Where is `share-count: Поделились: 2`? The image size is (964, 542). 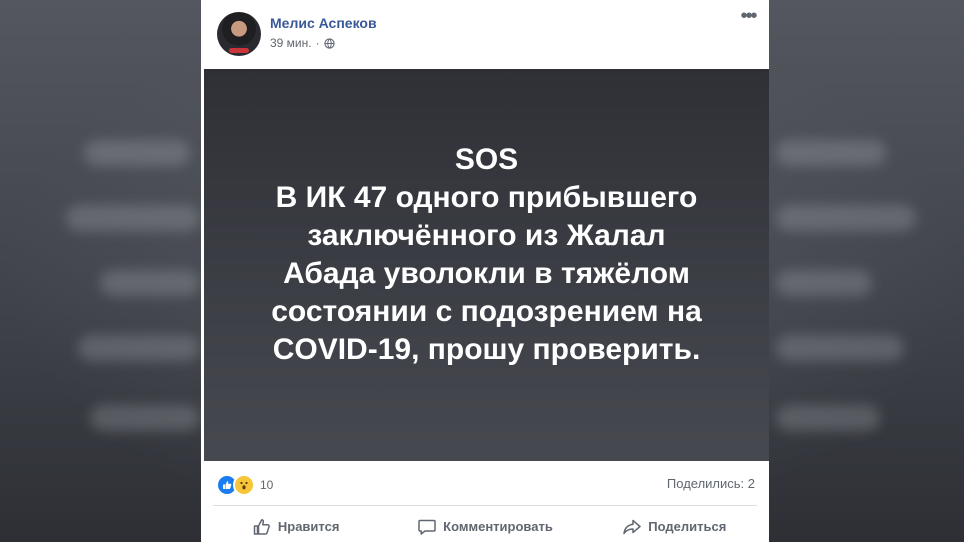
share-count: Поделились: 2 is located at coordinates (711, 483).